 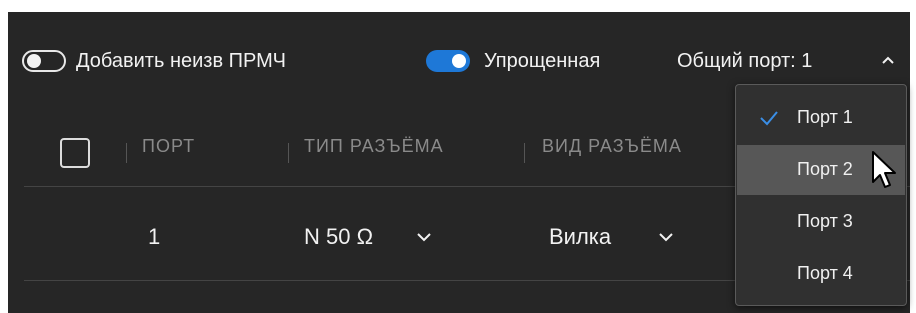 What do you see at coordinates (338, 237) in the screenshot?
I see `connector-type-select: N 50 Ω` at bounding box center [338, 237].